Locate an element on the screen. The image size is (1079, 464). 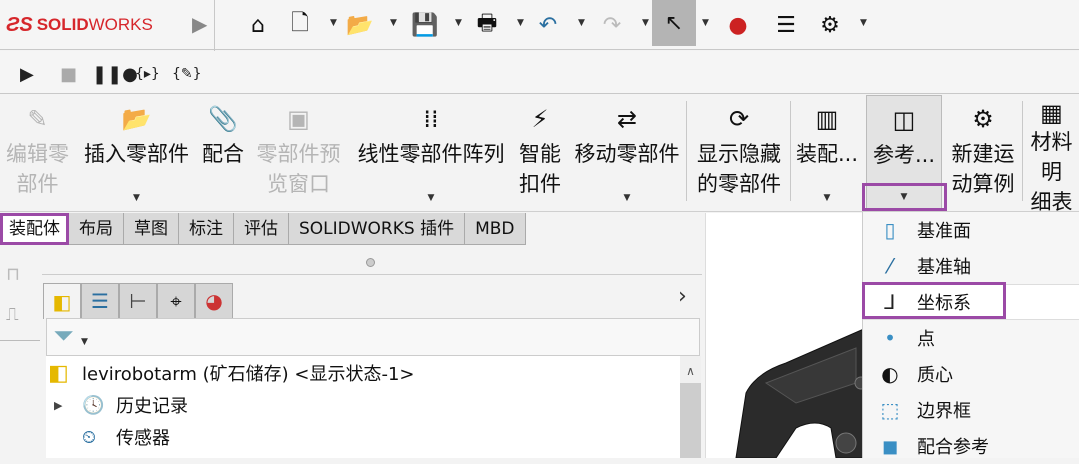
print-dropdown-arrow: ▼ is located at coordinates (520, 23).